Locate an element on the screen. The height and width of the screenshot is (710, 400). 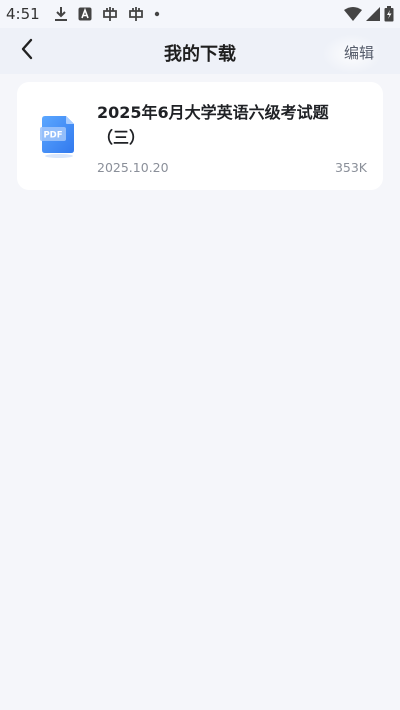
nav-bar: 我的下载 编辑 is located at coordinates (200, 51).